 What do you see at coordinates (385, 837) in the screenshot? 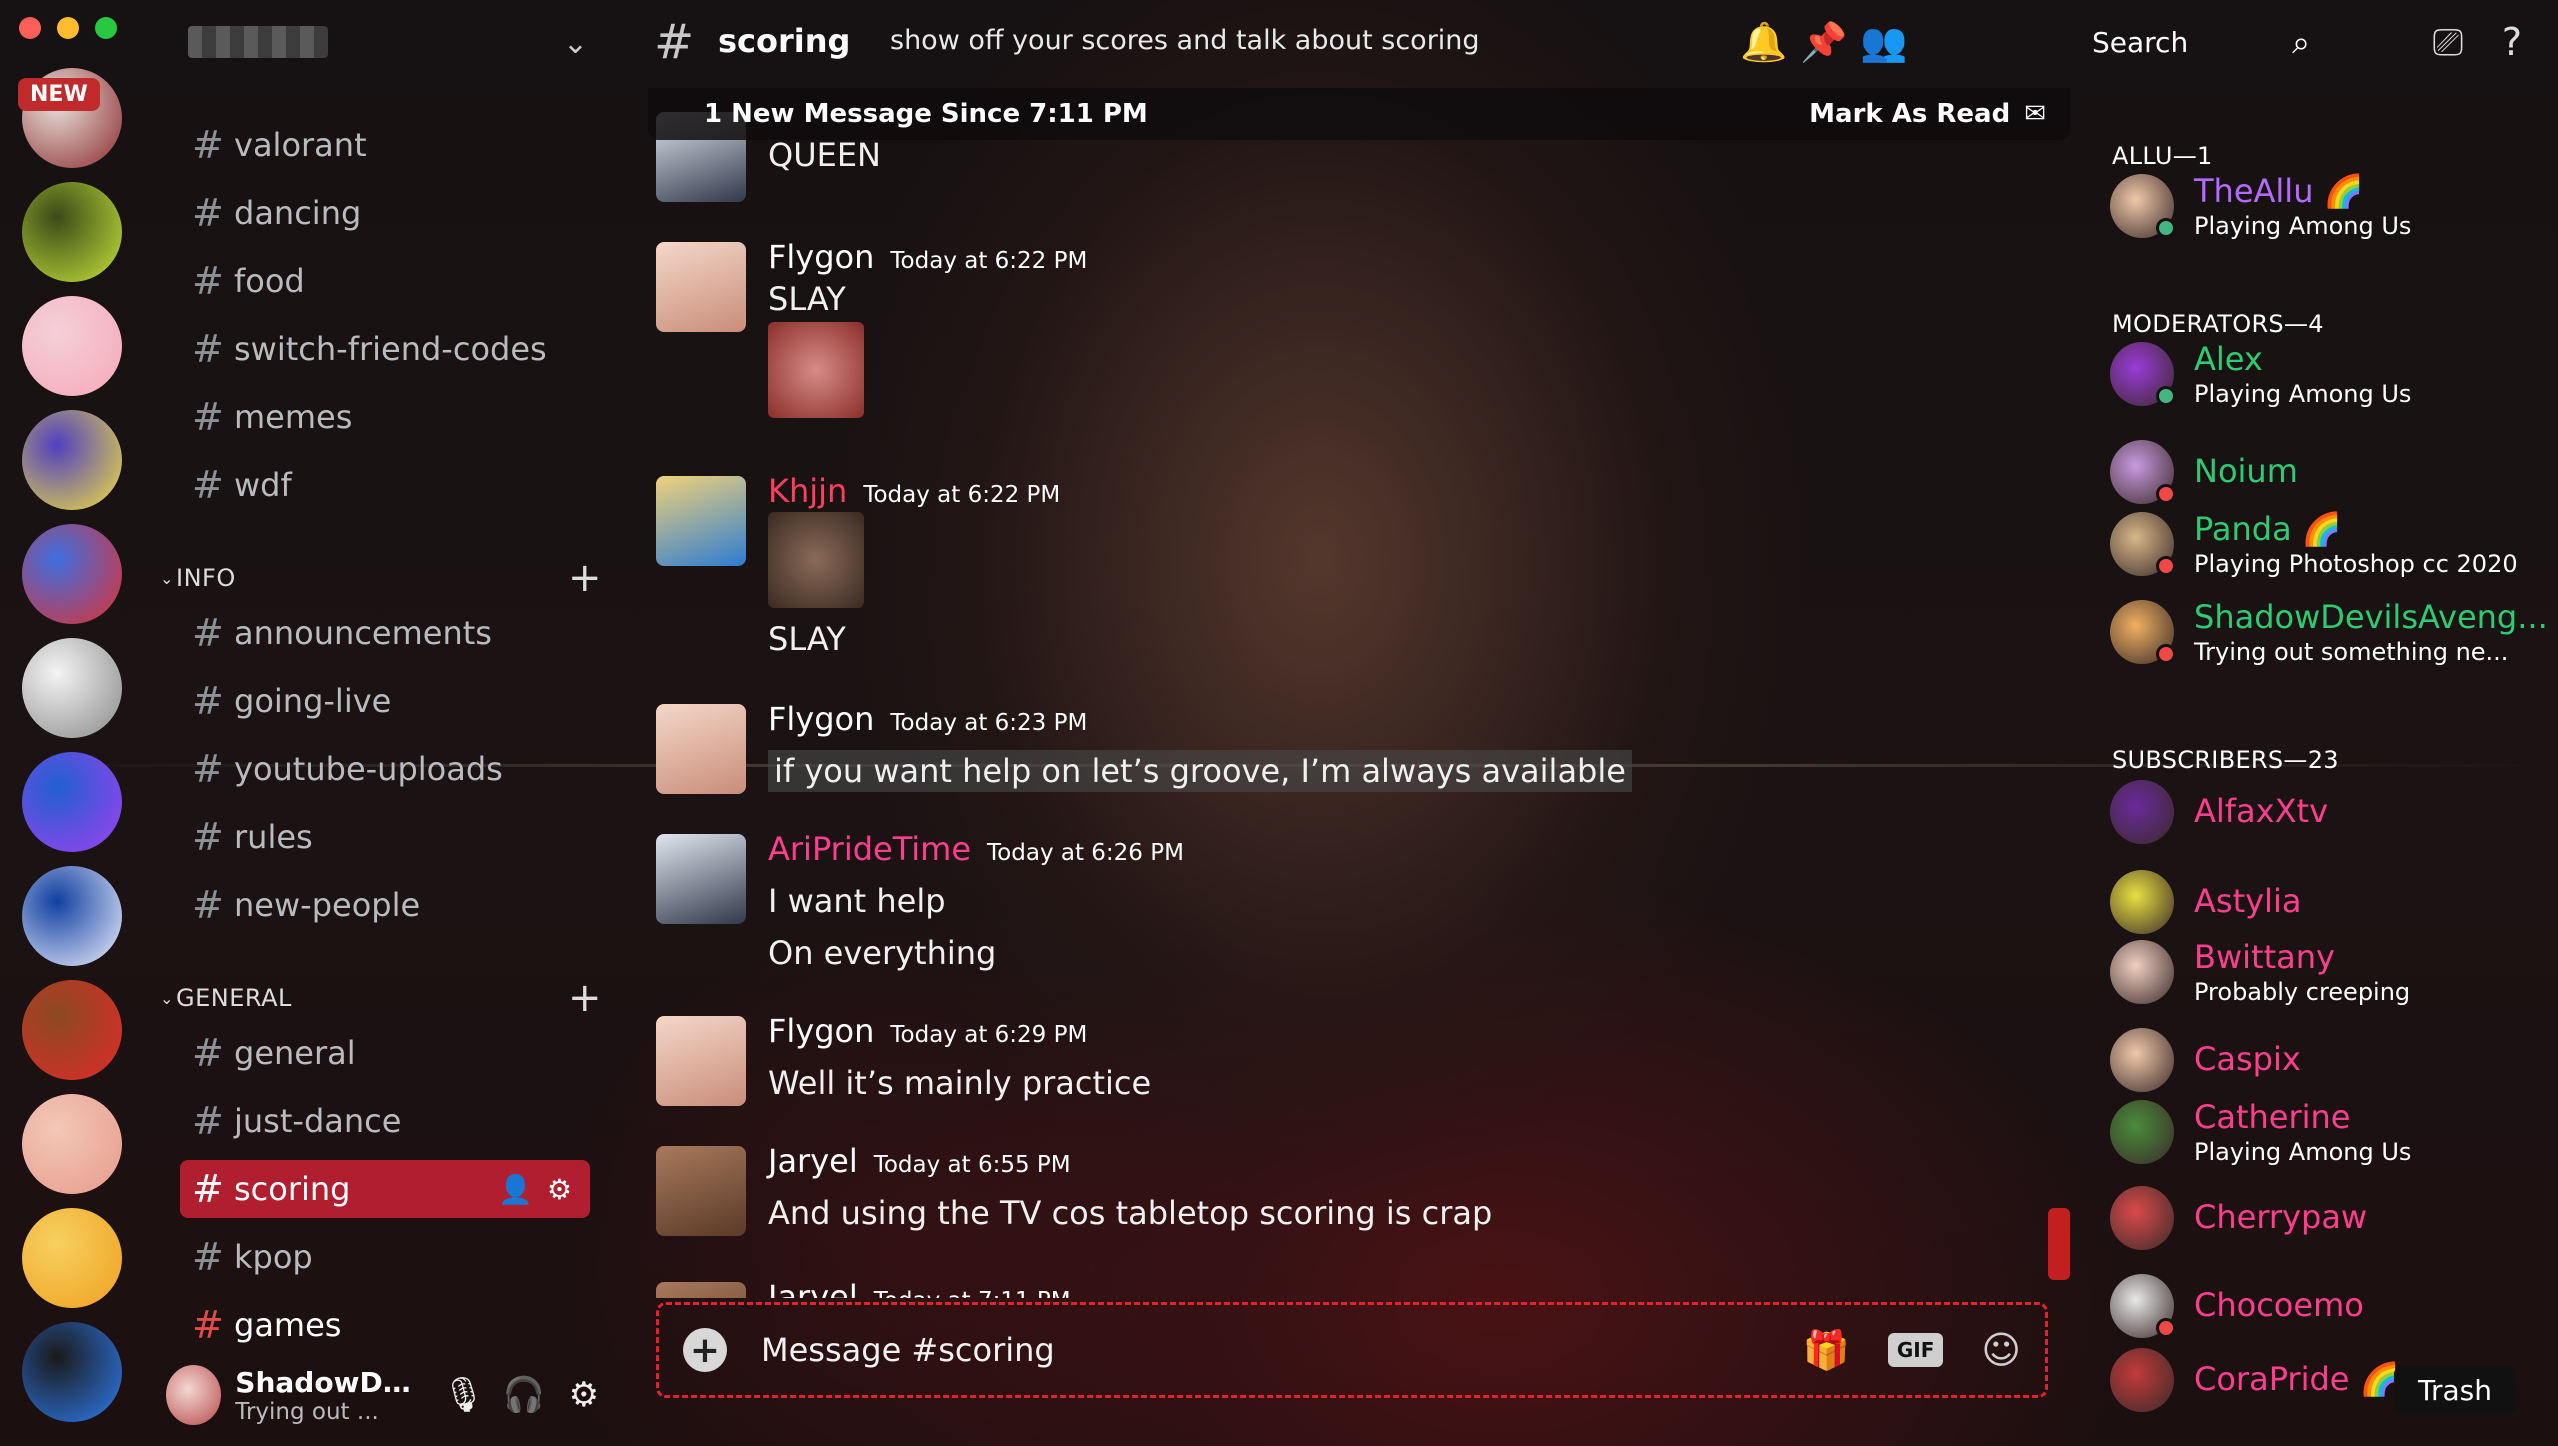
I see `channel-rules: # rules` at bounding box center [385, 837].